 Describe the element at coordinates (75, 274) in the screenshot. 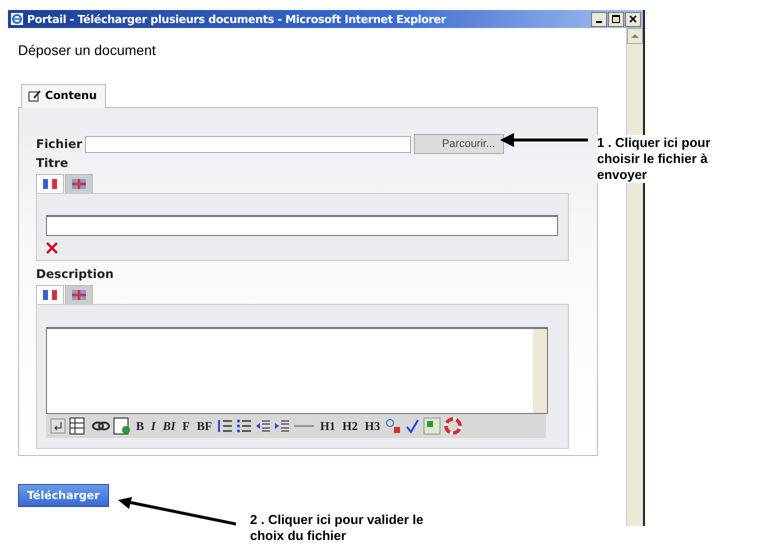

I see `description-label: Description` at that location.